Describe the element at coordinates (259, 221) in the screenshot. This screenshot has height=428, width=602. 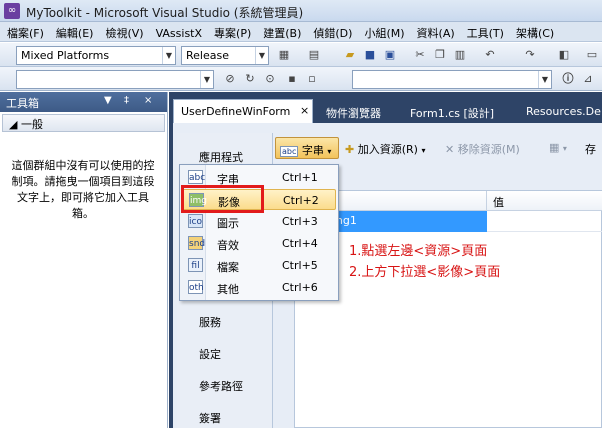
I see `menu-item-icons: ico 圖示 Ctrl+3` at that location.